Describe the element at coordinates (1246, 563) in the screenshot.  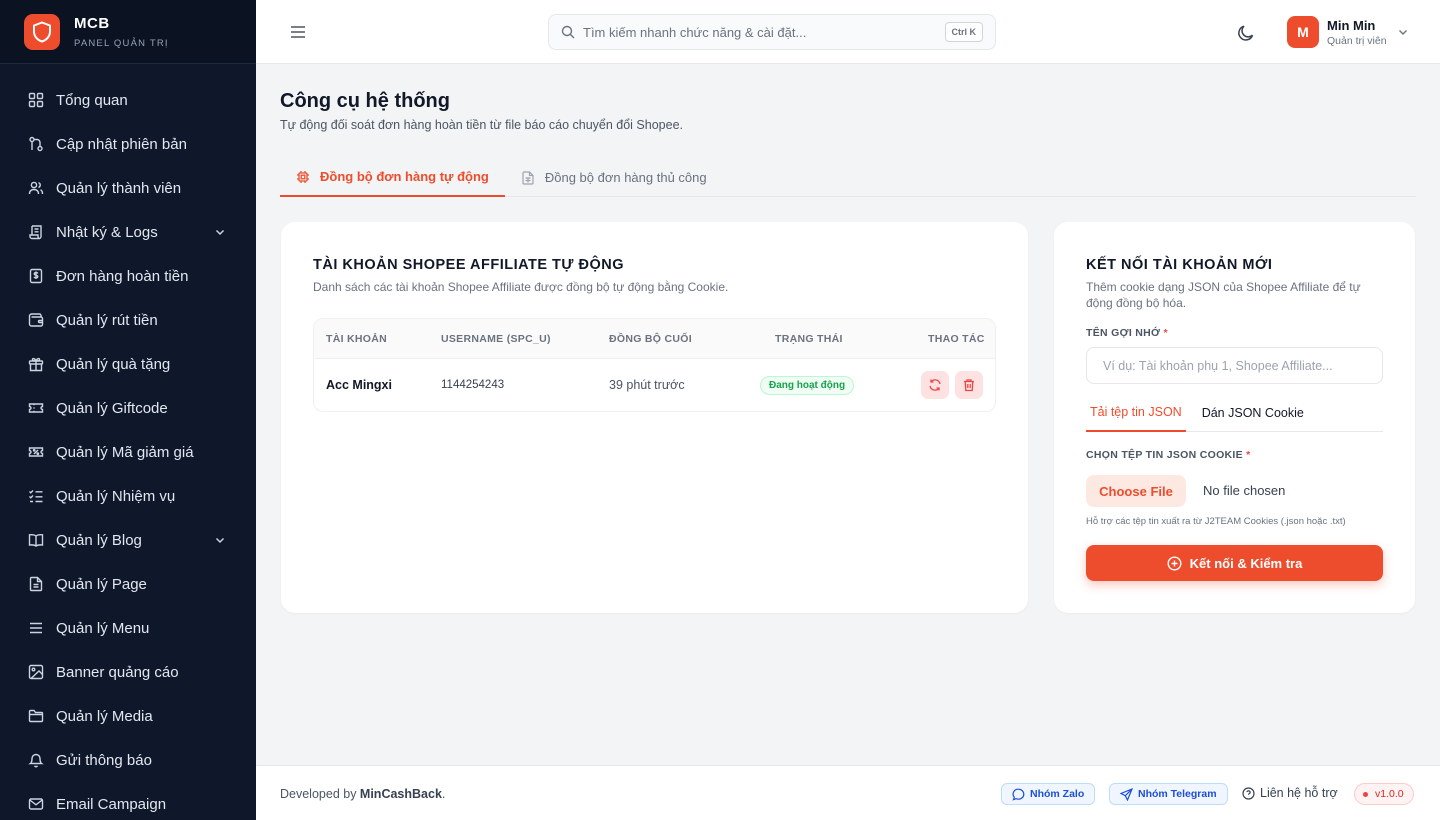
I see `button-label: Kết nối & Kiểm tra` at that location.